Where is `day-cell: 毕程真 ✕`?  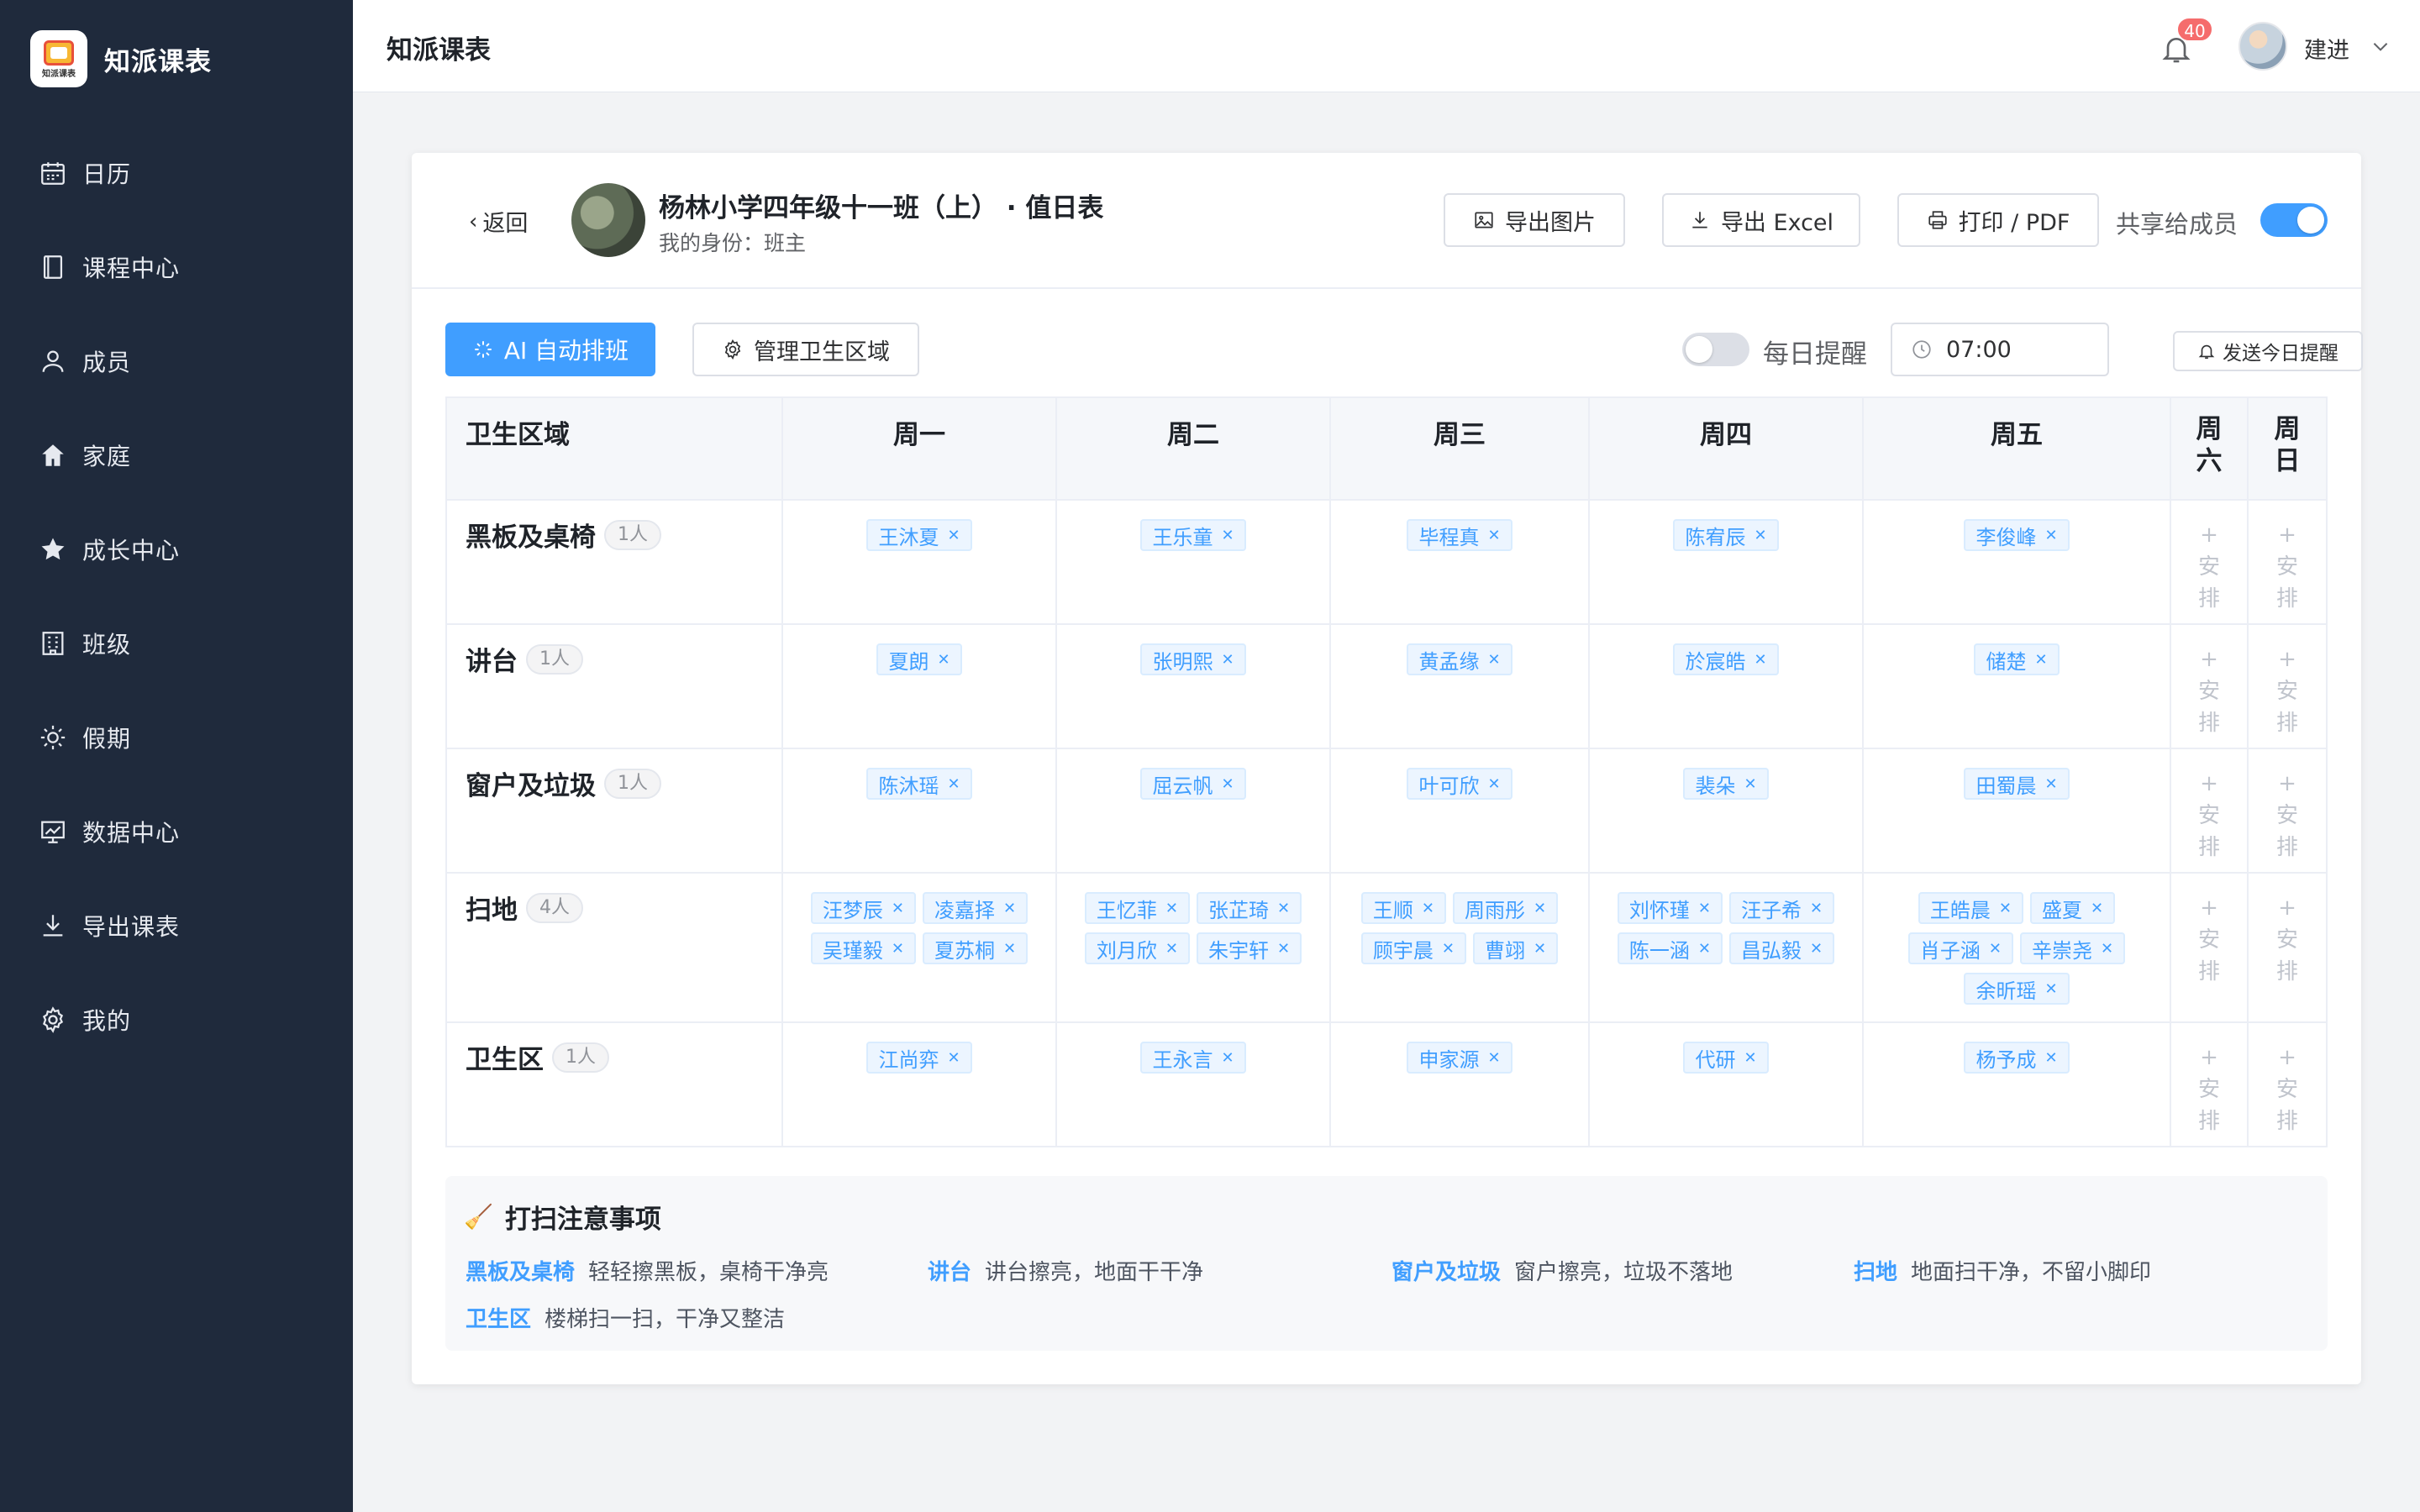
day-cell: 毕程真 ✕ is located at coordinates (1459, 562).